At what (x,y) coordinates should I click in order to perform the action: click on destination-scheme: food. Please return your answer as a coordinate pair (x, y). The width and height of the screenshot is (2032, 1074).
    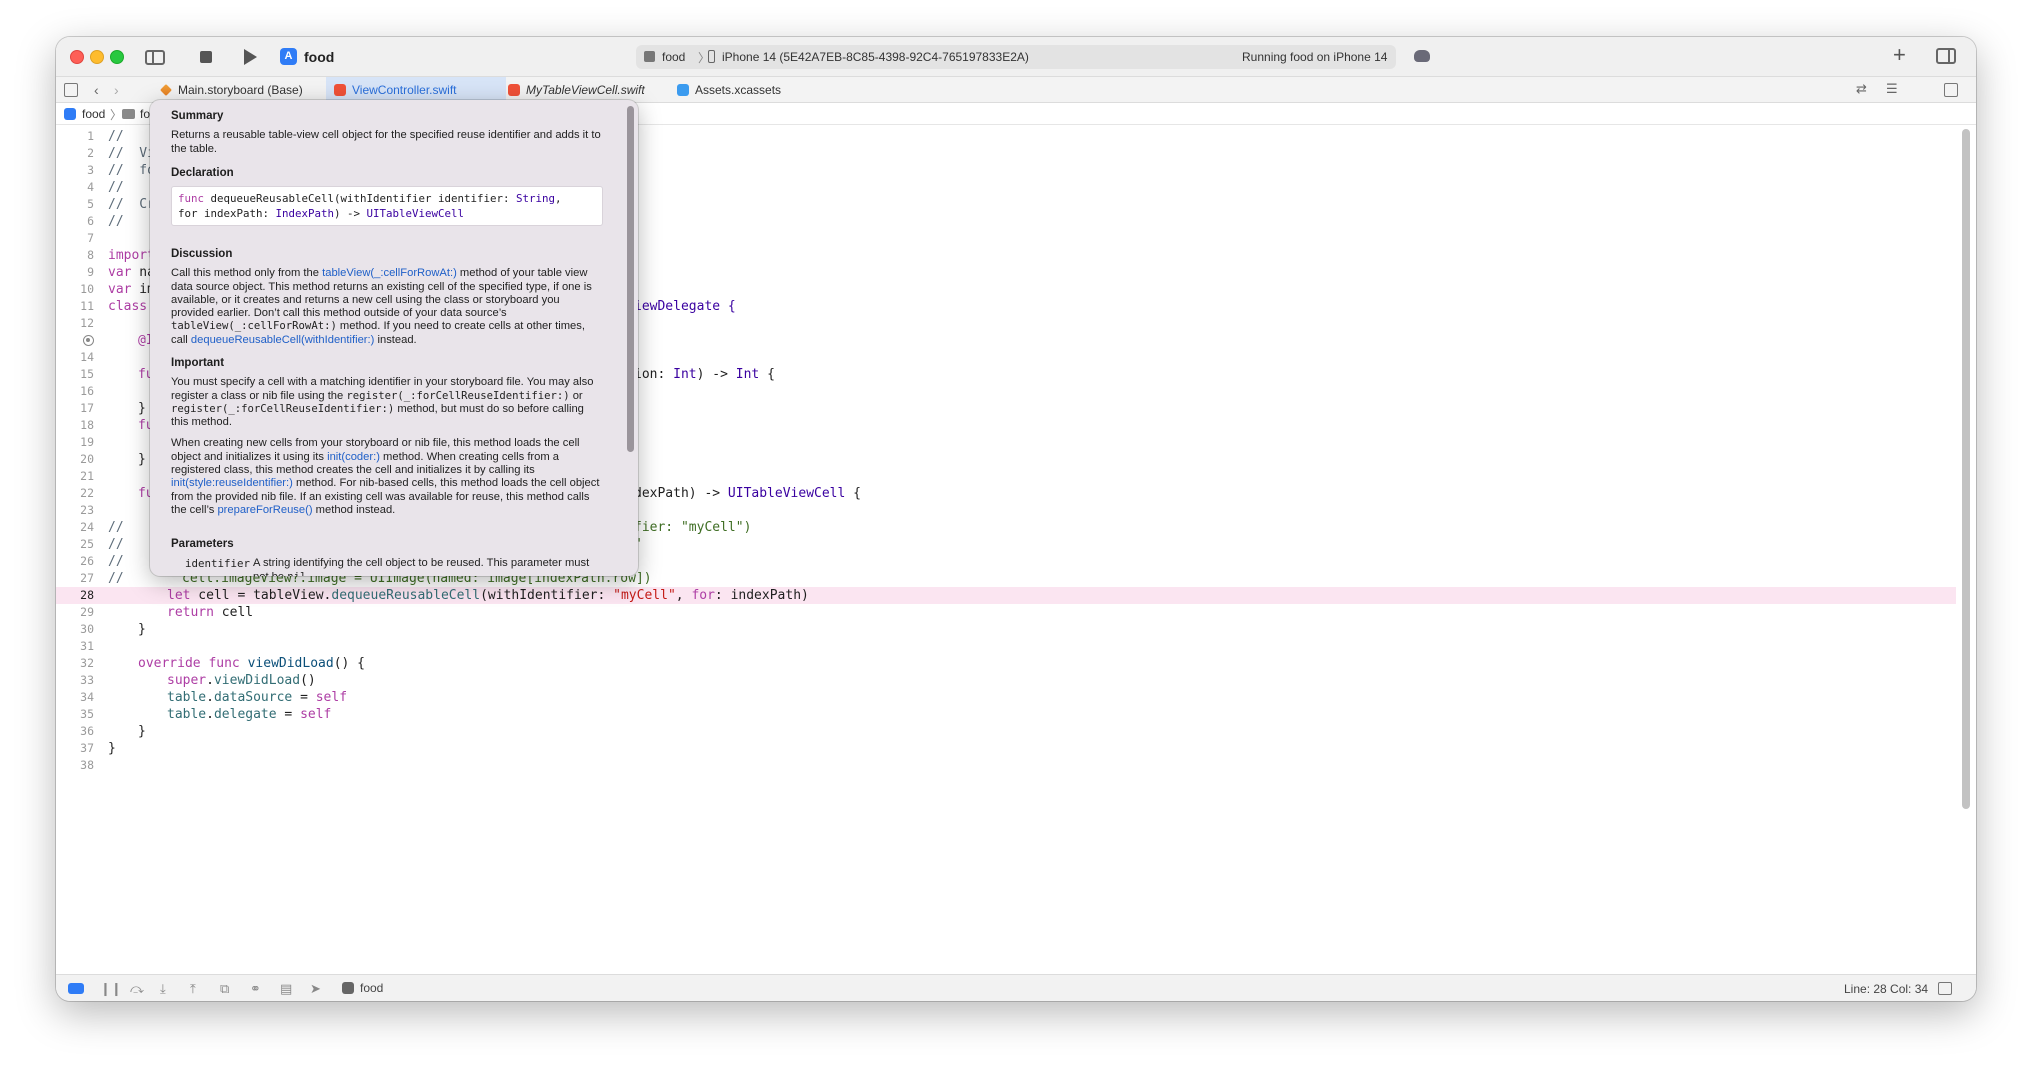
    Looking at the image, I should click on (673, 57).